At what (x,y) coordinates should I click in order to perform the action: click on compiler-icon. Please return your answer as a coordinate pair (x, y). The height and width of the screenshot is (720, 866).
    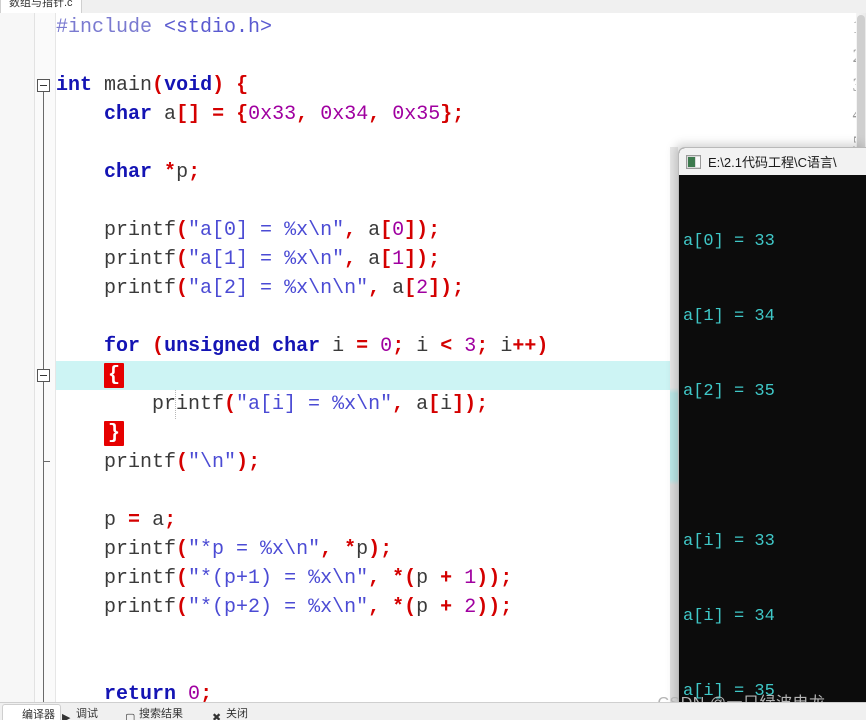
    Looking at the image, I should click on (13, 715).